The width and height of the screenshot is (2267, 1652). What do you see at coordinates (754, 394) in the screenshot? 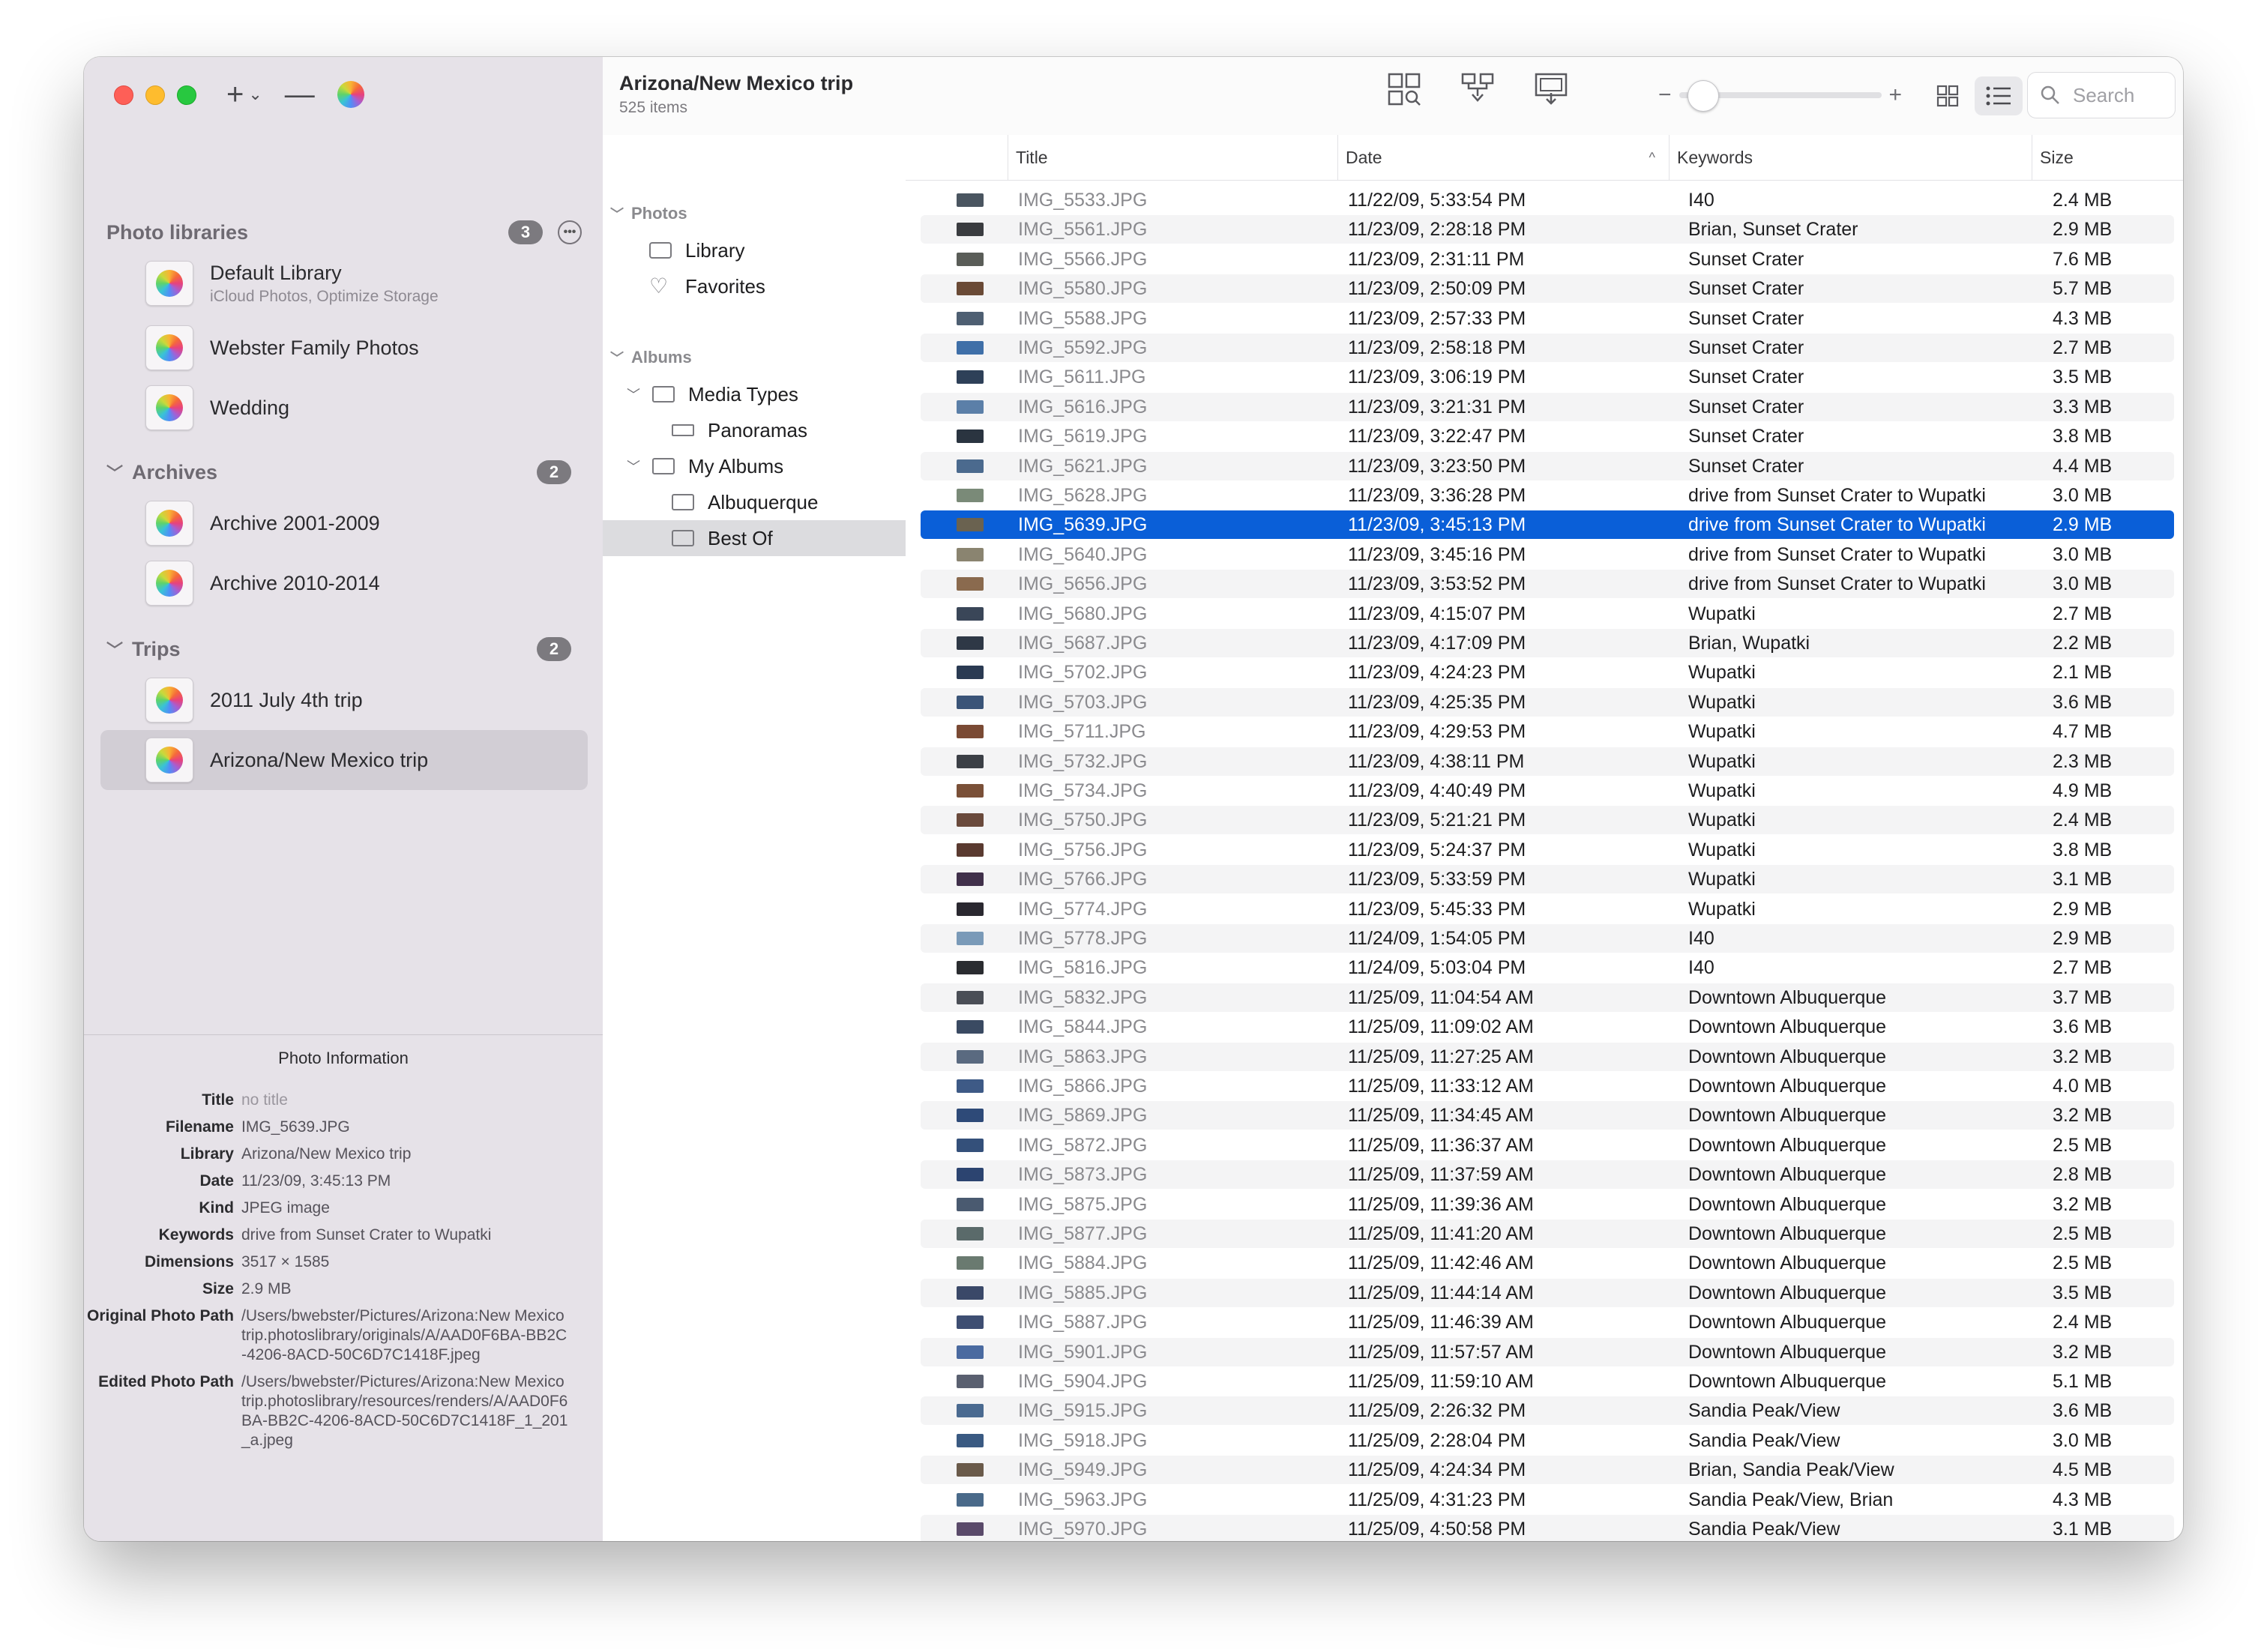
I see `folder-media-types: ﹀ Media Types` at bounding box center [754, 394].